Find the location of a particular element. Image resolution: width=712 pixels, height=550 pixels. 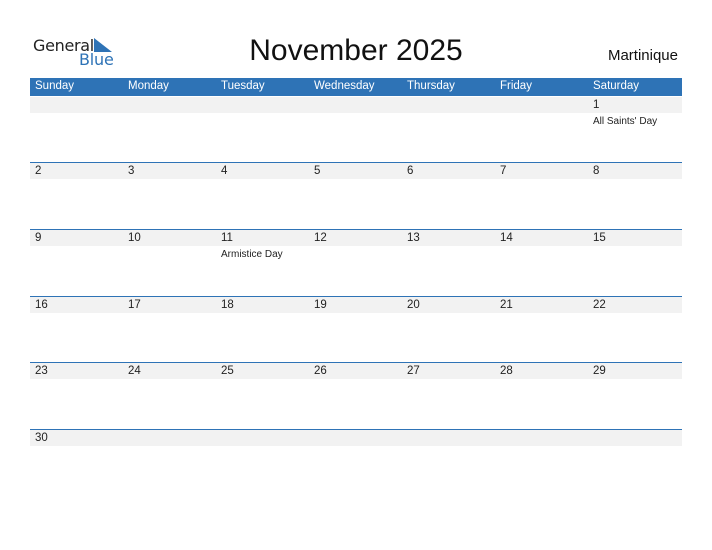

day-cell: 3 is located at coordinates (169, 196).